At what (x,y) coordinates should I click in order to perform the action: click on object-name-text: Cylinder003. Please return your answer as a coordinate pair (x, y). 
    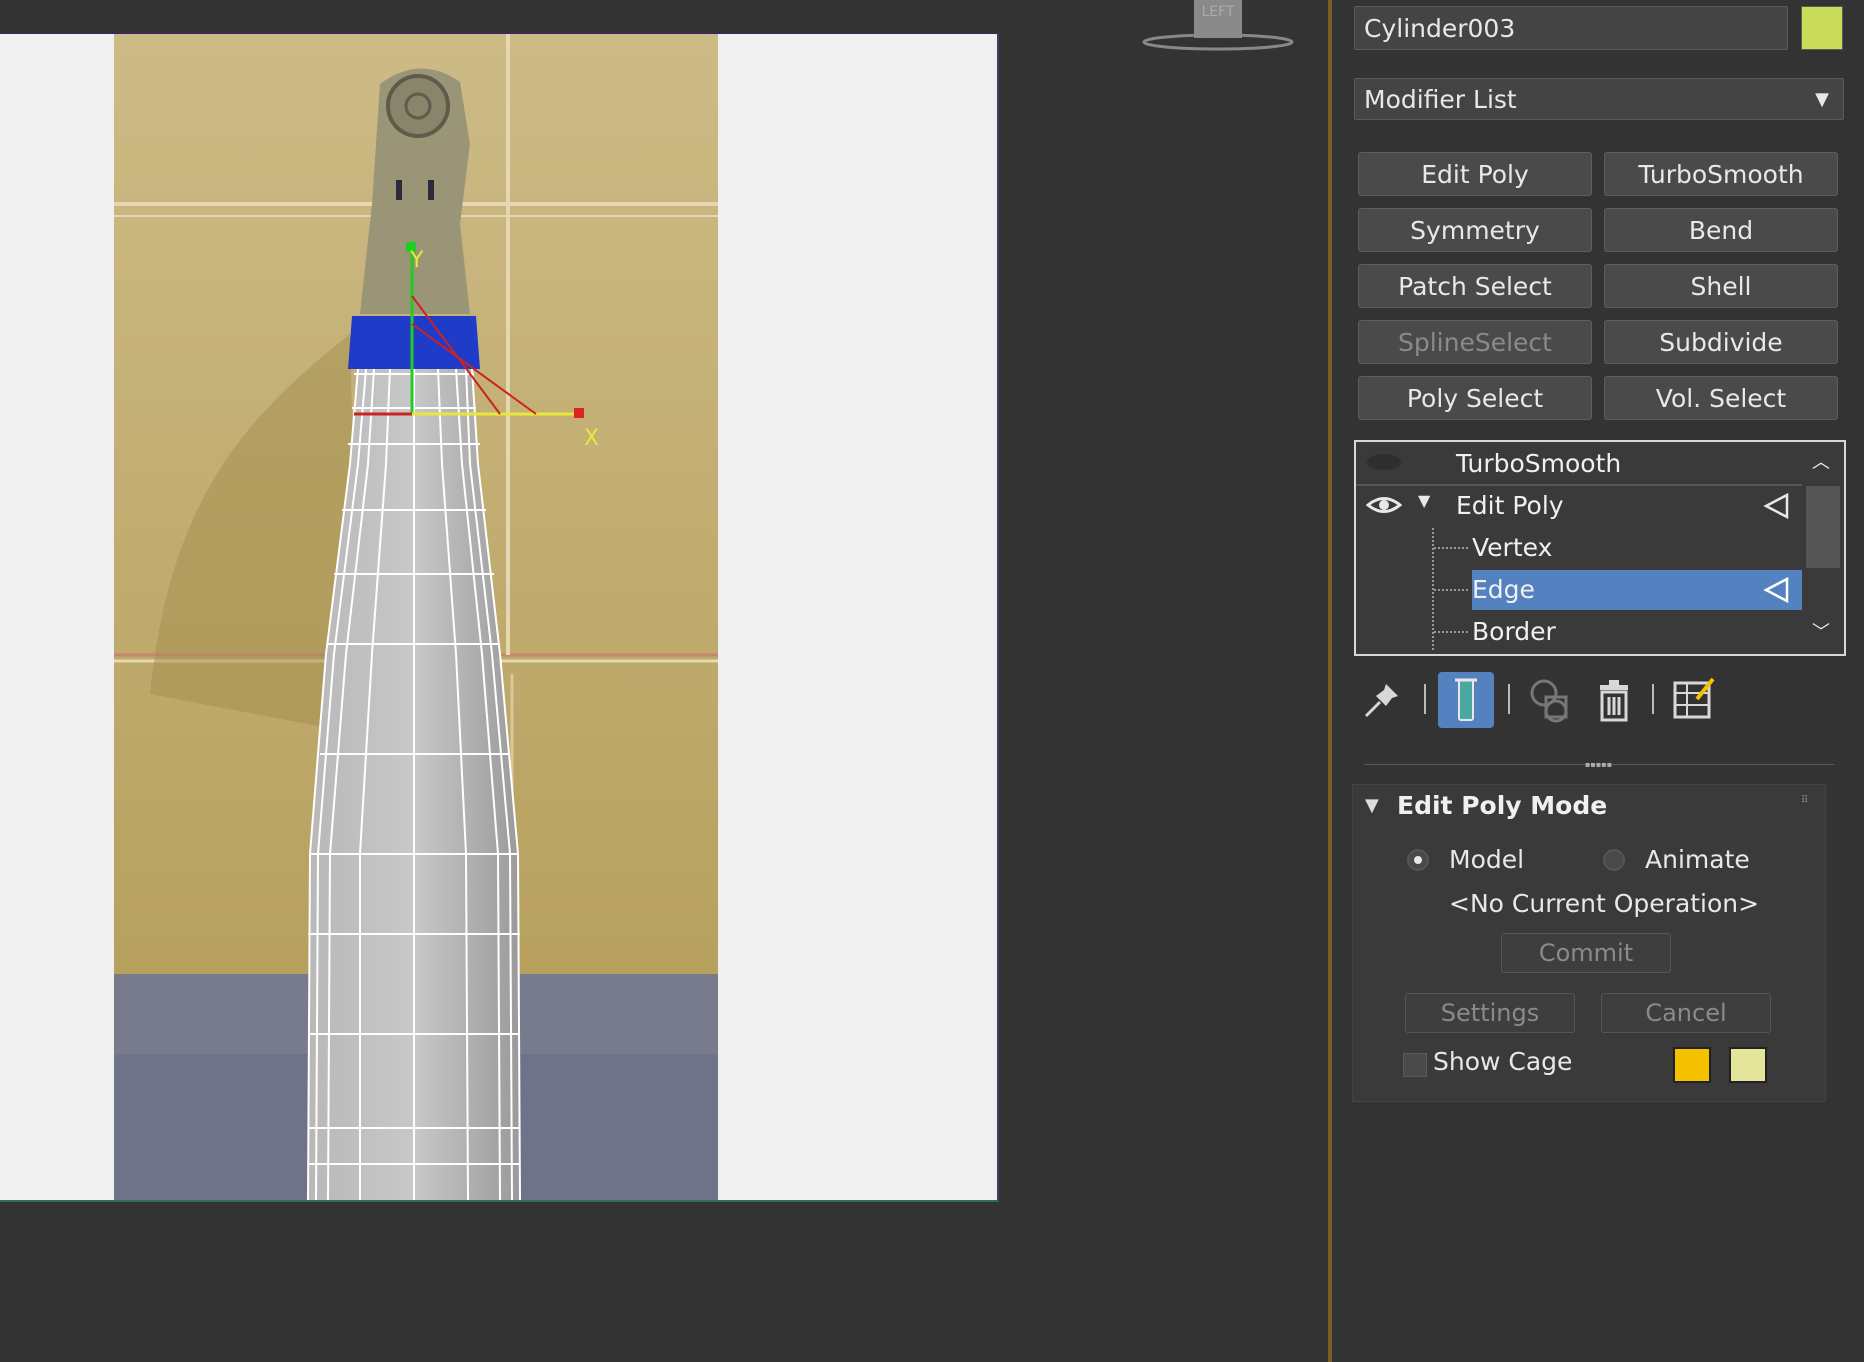
    Looking at the image, I should click on (1440, 28).